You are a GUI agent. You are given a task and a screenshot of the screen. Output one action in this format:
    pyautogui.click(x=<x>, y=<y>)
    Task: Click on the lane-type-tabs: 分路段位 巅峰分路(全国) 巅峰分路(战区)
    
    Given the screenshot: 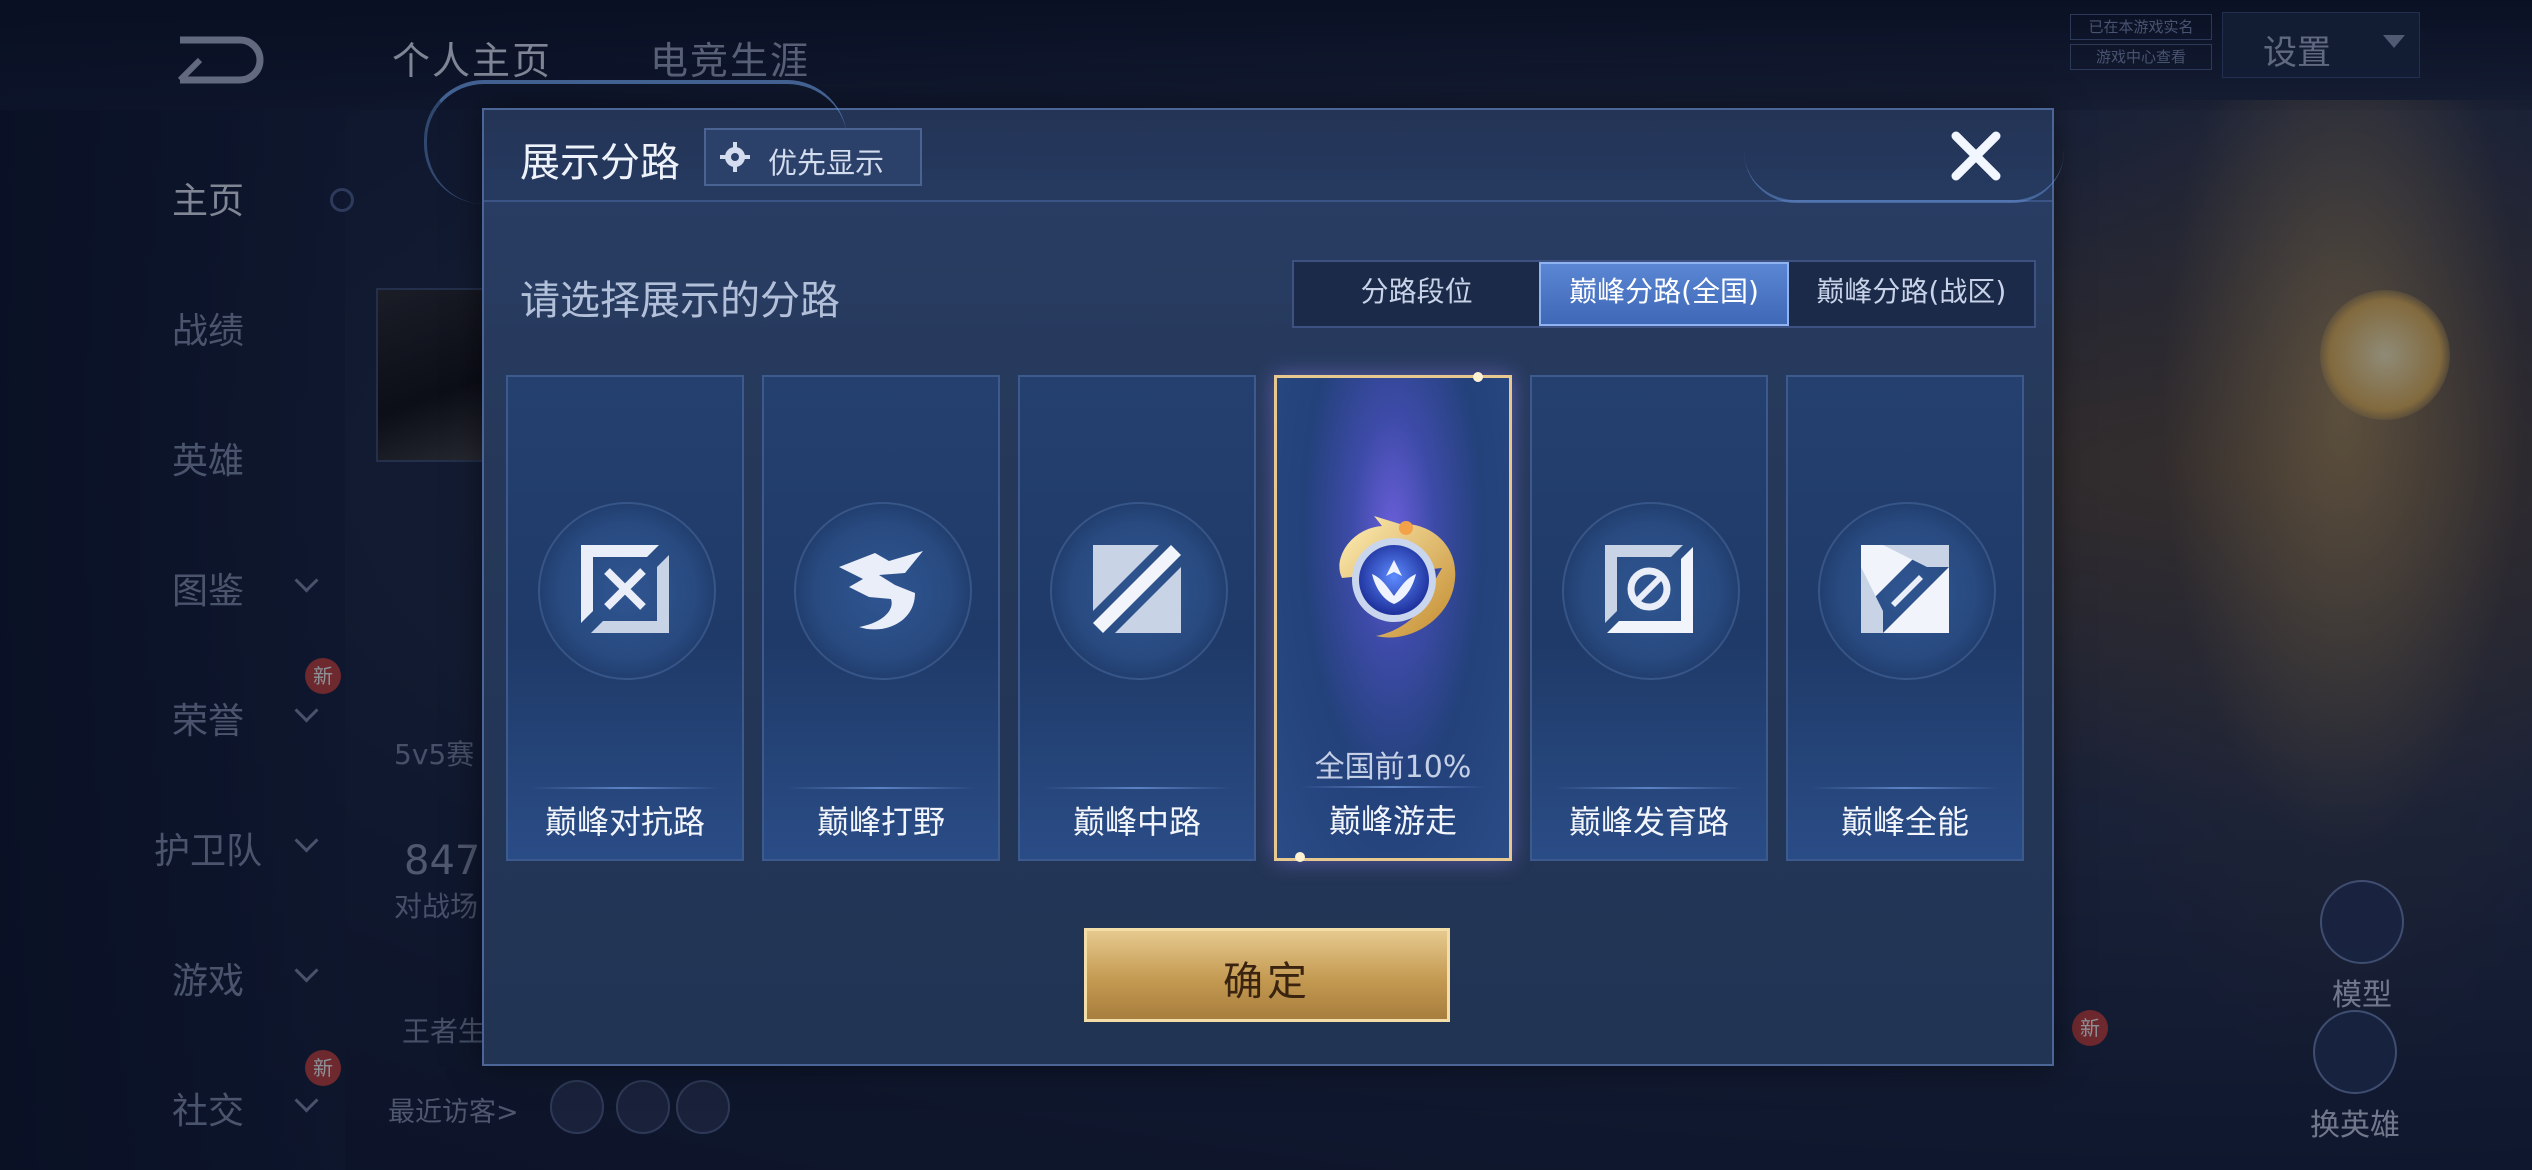 What is the action you would take?
    pyautogui.click(x=1664, y=294)
    